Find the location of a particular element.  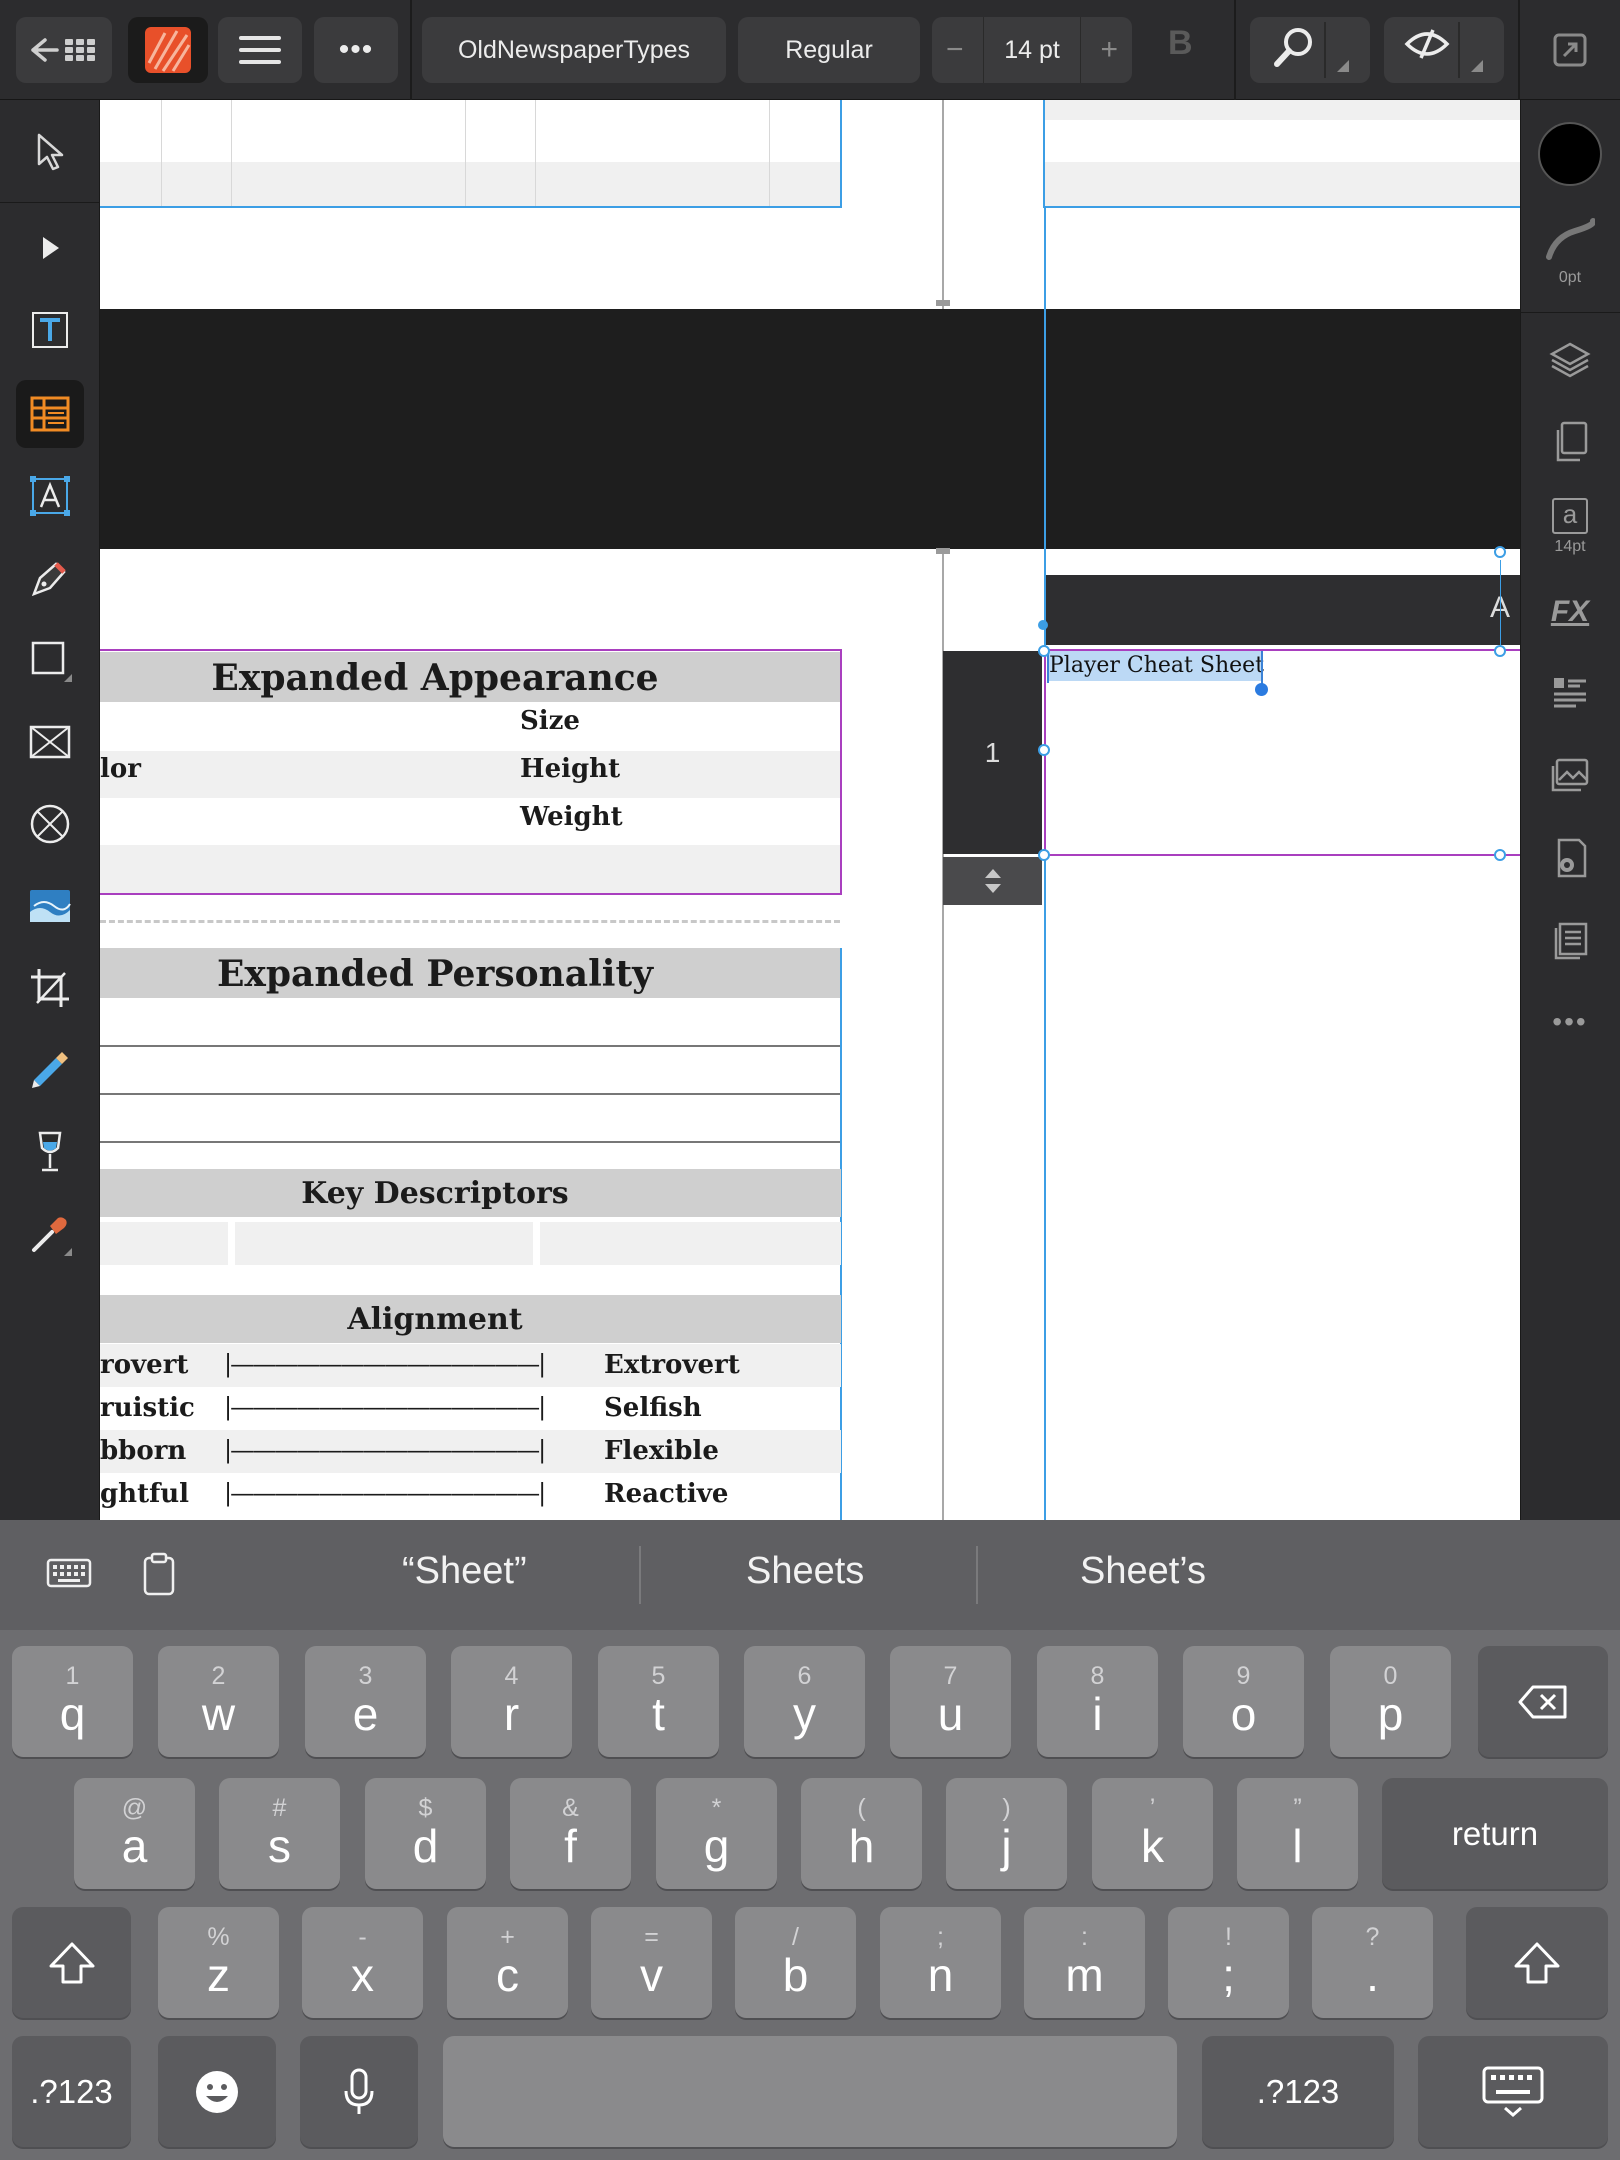

pen-tool is located at coordinates (50, 578).